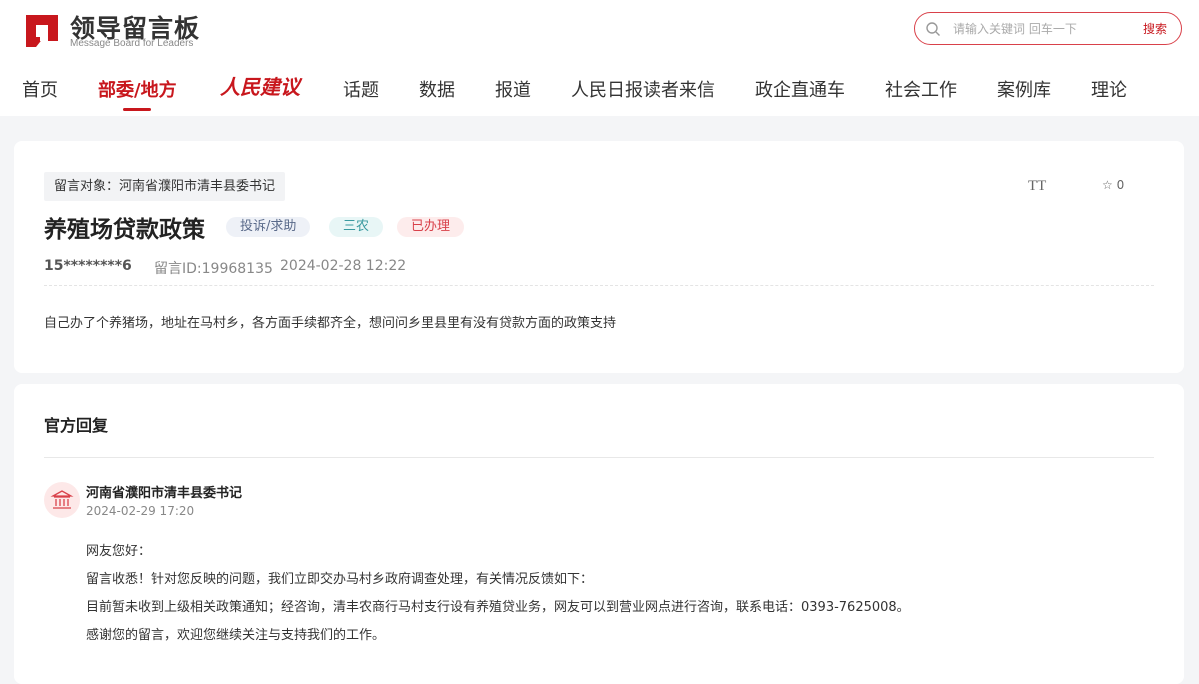  What do you see at coordinates (437, 89) in the screenshot?
I see `nav-item-data: 数据` at bounding box center [437, 89].